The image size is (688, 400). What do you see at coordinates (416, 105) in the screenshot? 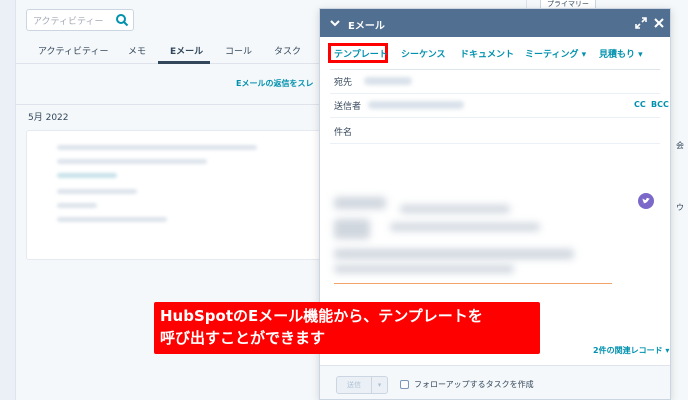
I see `from-field` at bounding box center [416, 105].